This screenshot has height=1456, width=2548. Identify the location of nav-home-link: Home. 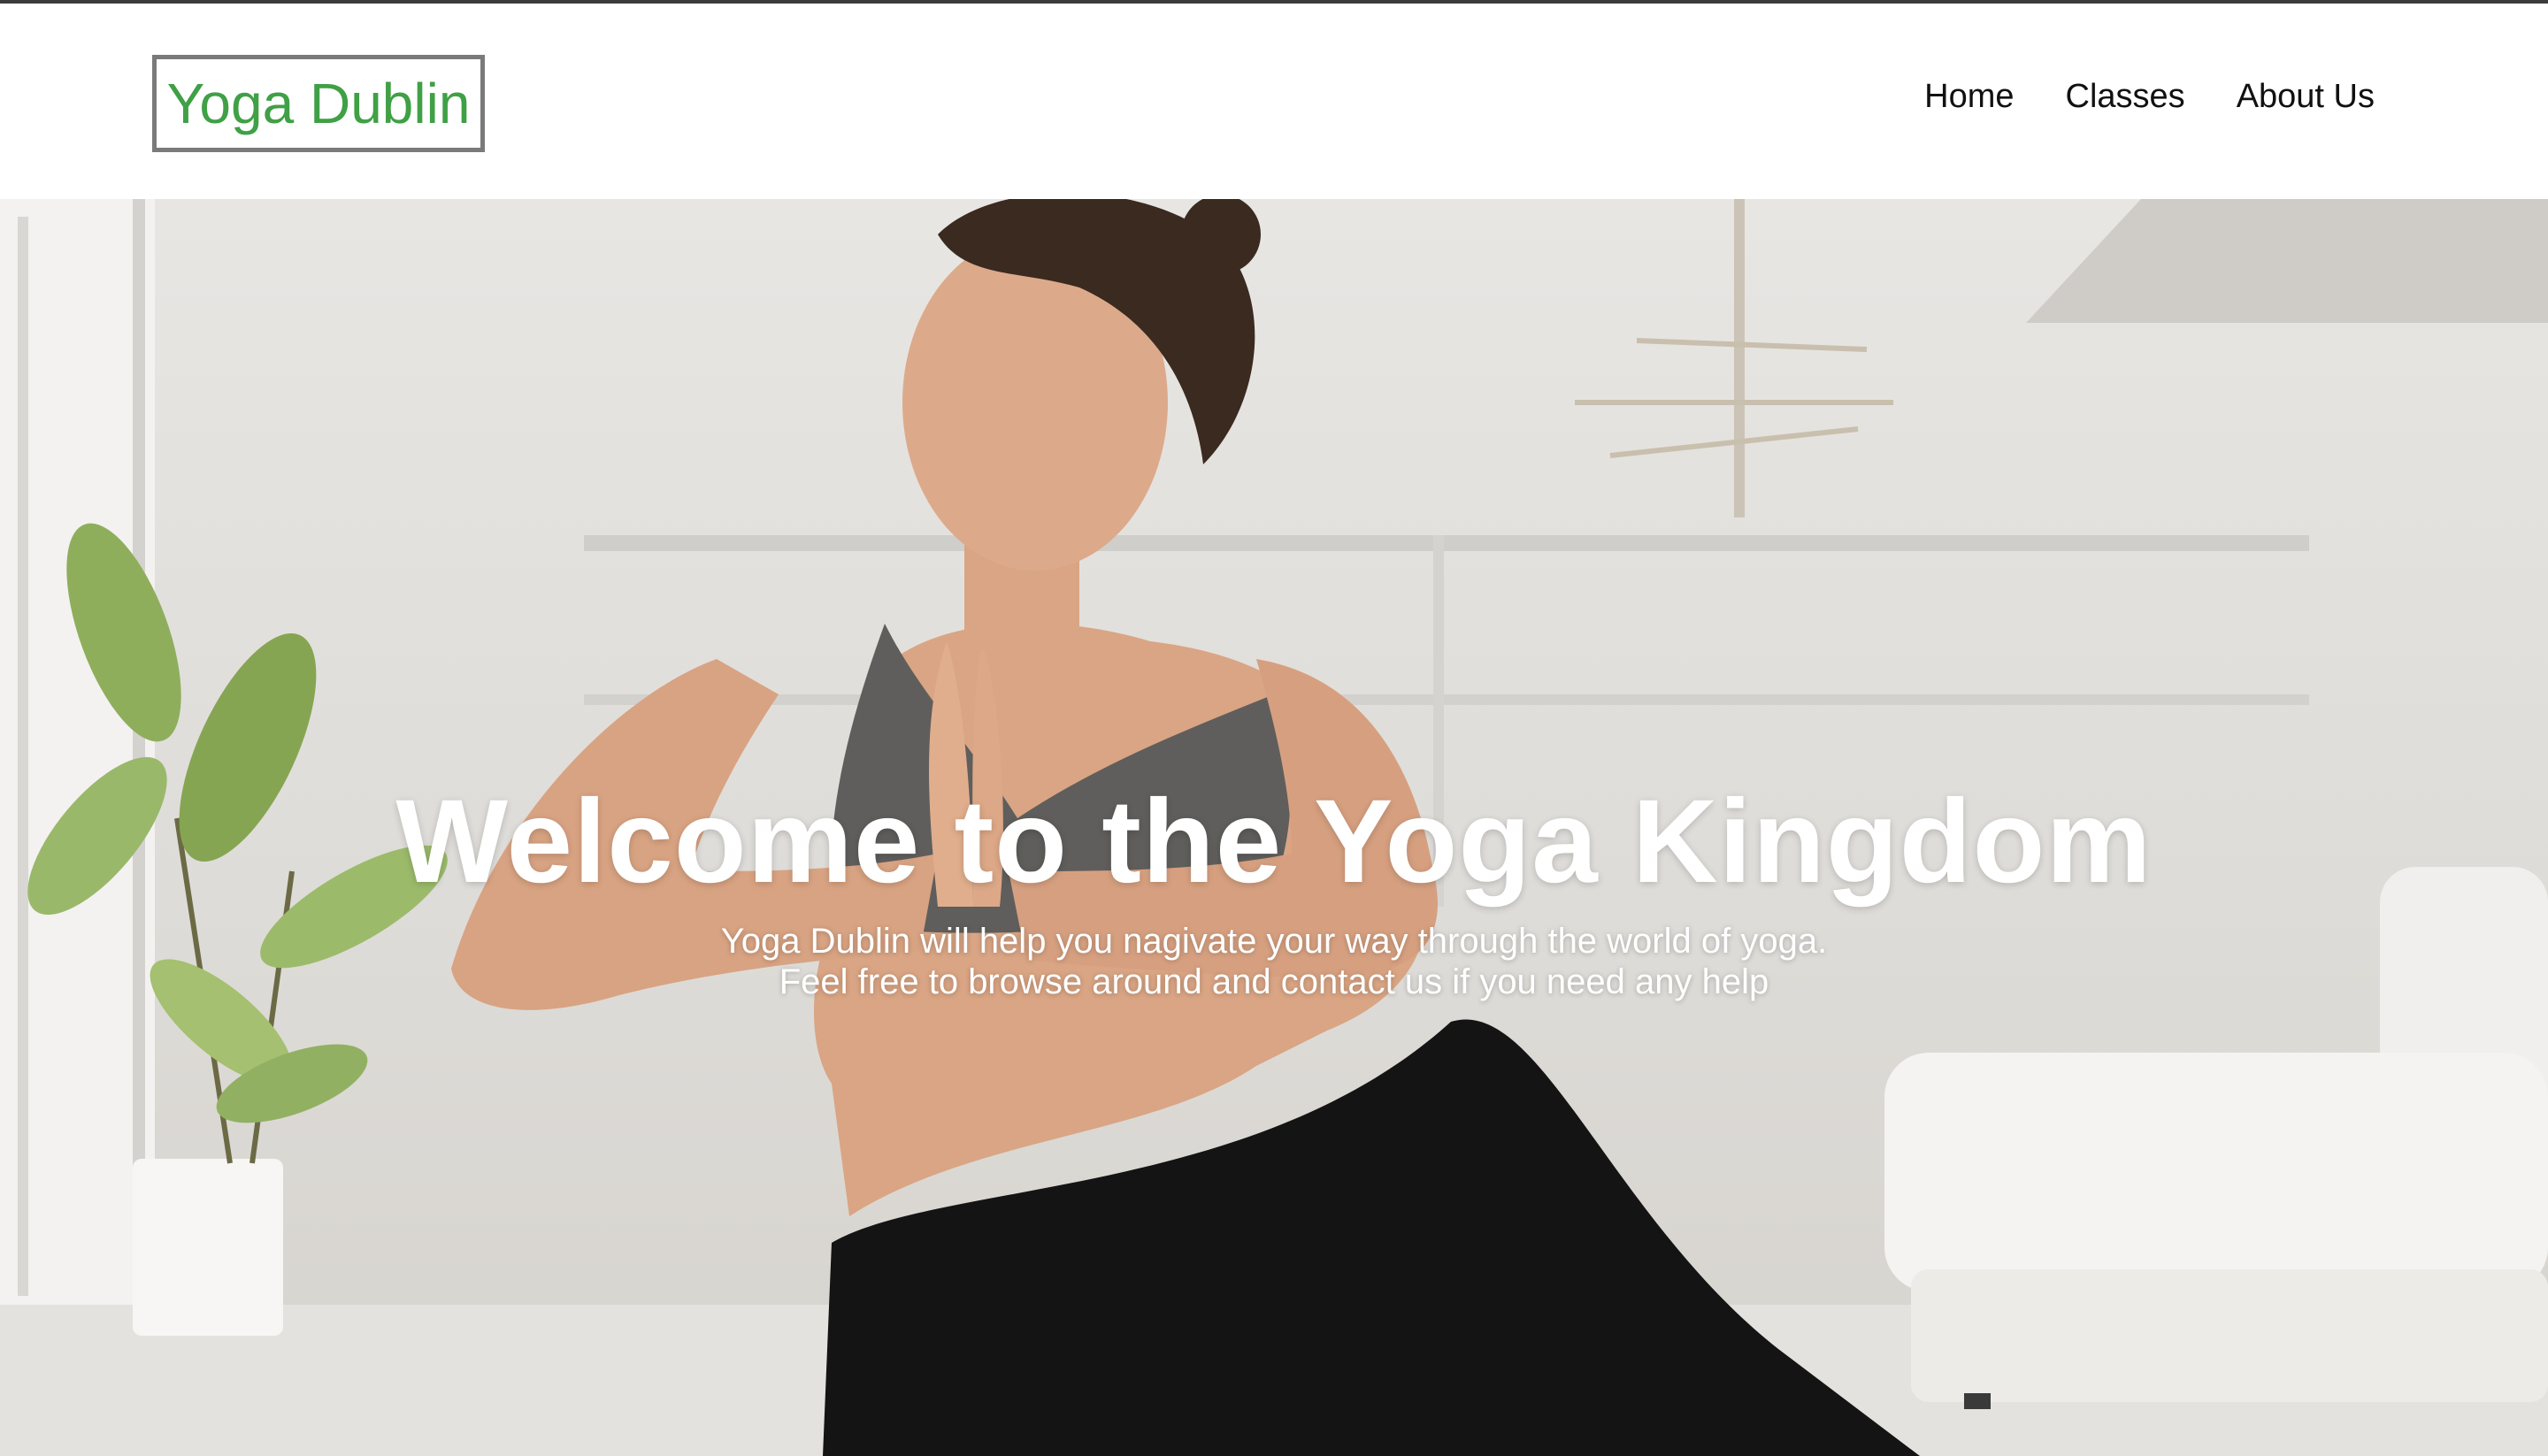
(1969, 97).